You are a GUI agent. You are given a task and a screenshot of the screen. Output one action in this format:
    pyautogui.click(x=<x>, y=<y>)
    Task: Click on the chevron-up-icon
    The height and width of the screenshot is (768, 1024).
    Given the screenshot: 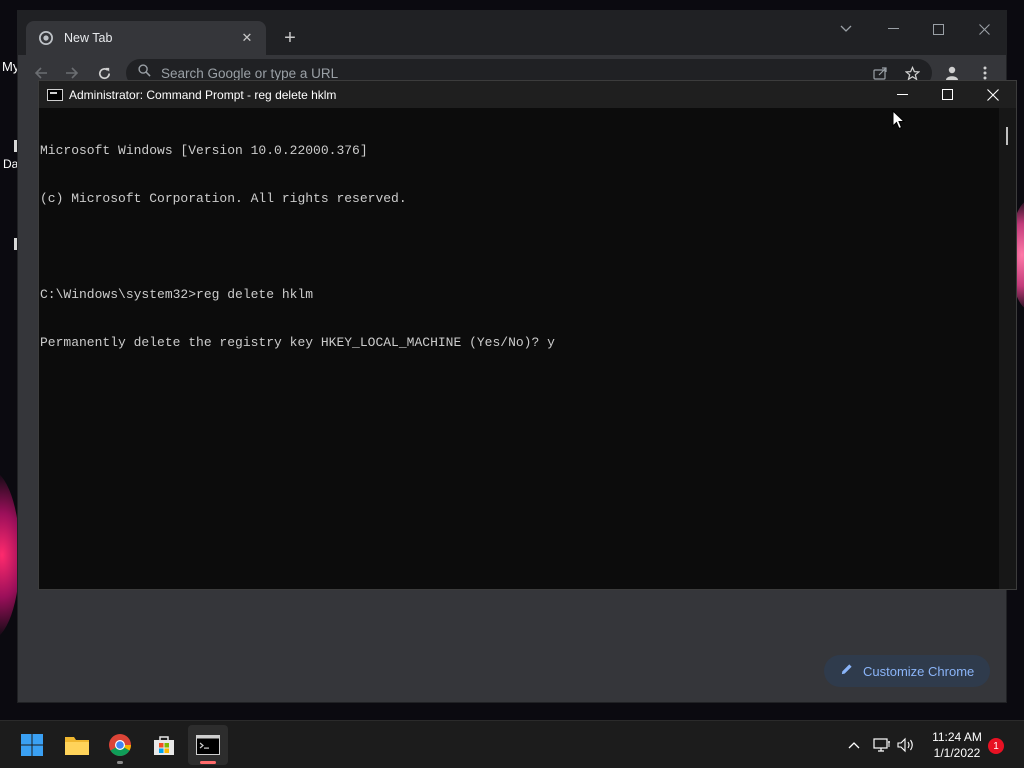 What is the action you would take?
    pyautogui.click(x=854, y=745)
    